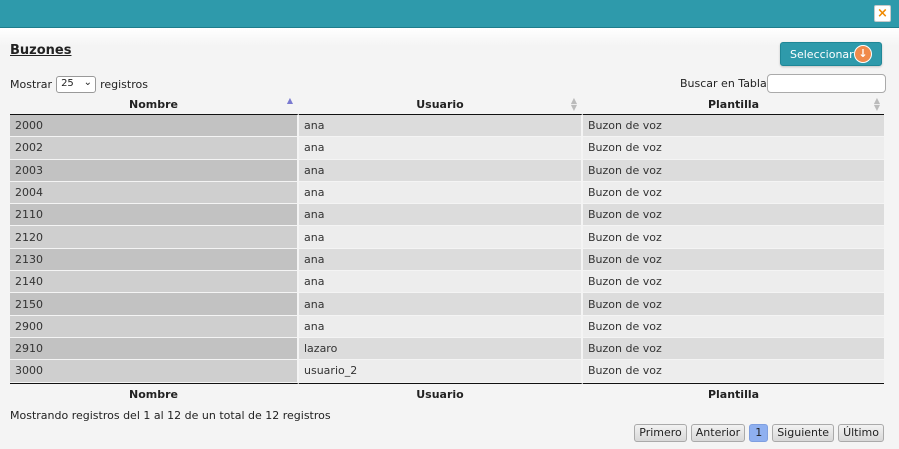 The height and width of the screenshot is (449, 899). I want to click on cell-nombre: 2002, so click(154, 148).